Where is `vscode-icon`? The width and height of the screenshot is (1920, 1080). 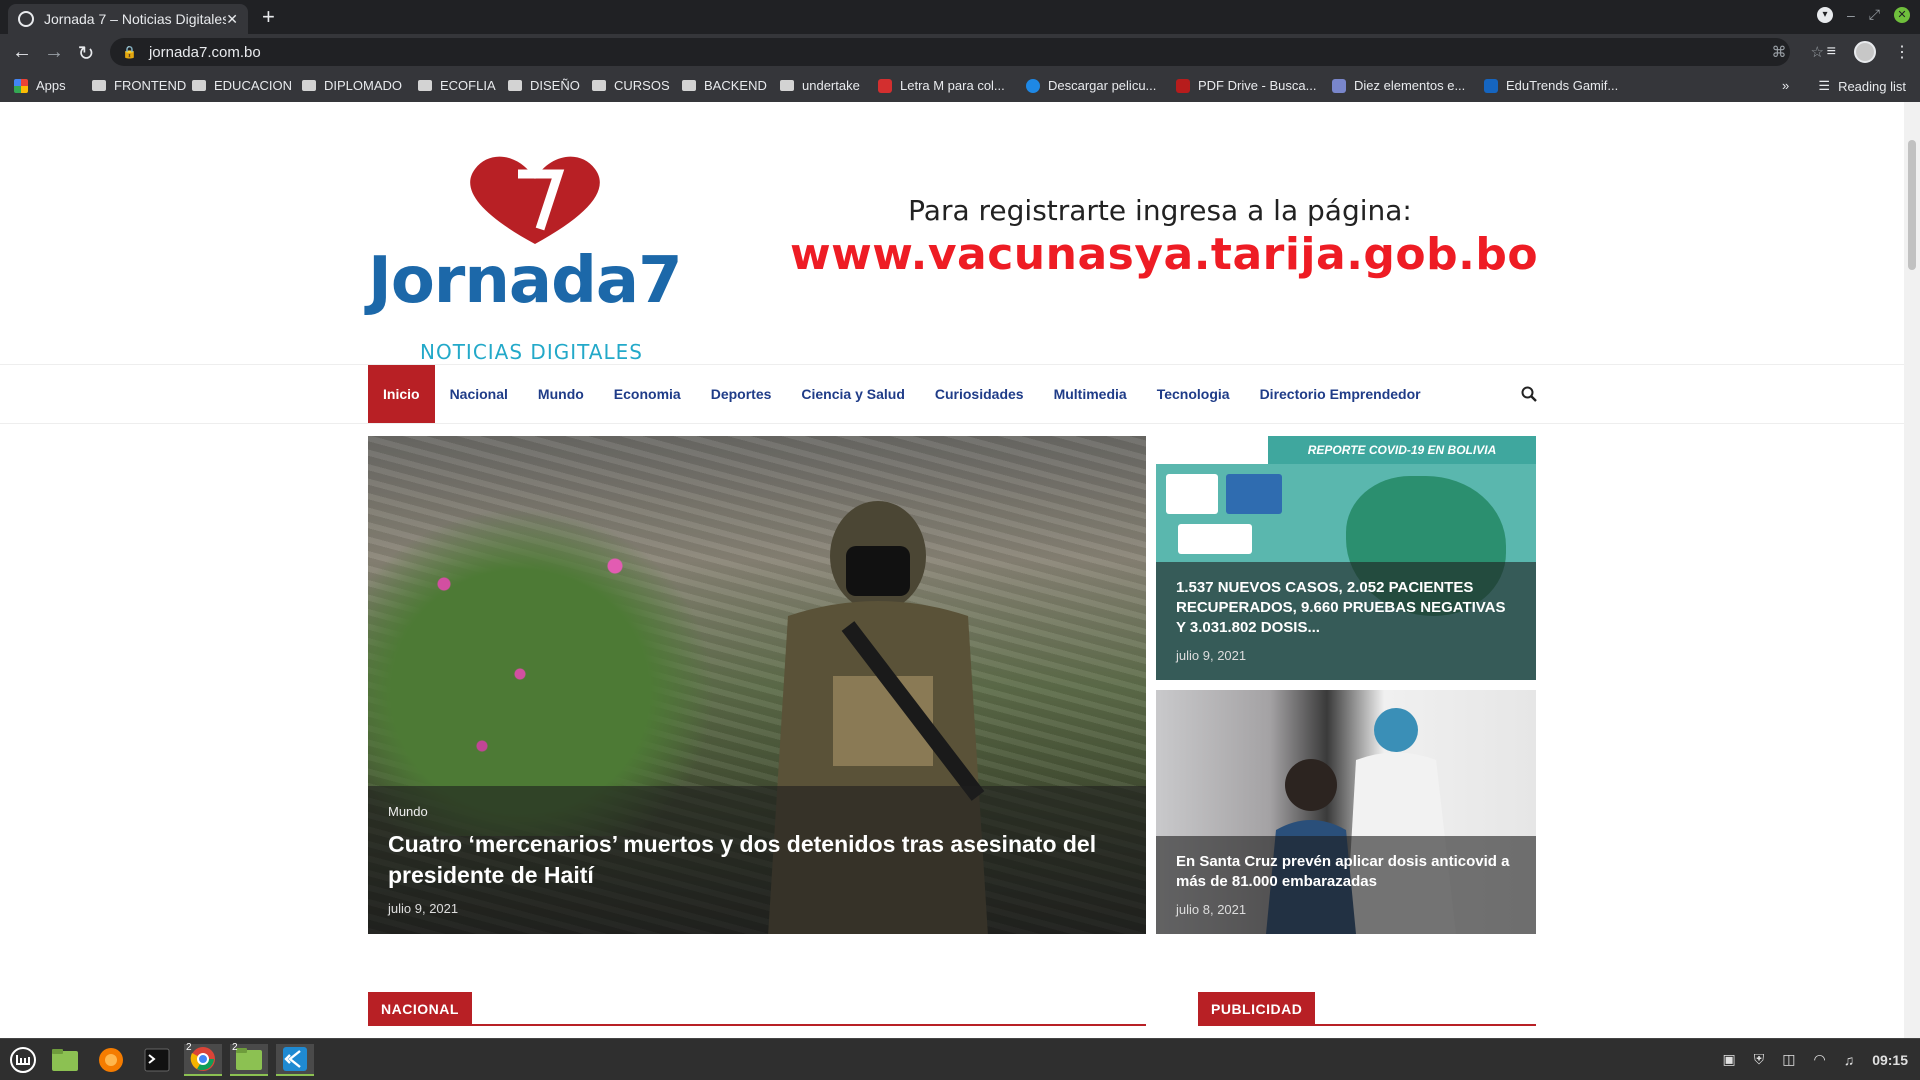 vscode-icon is located at coordinates (295, 1060).